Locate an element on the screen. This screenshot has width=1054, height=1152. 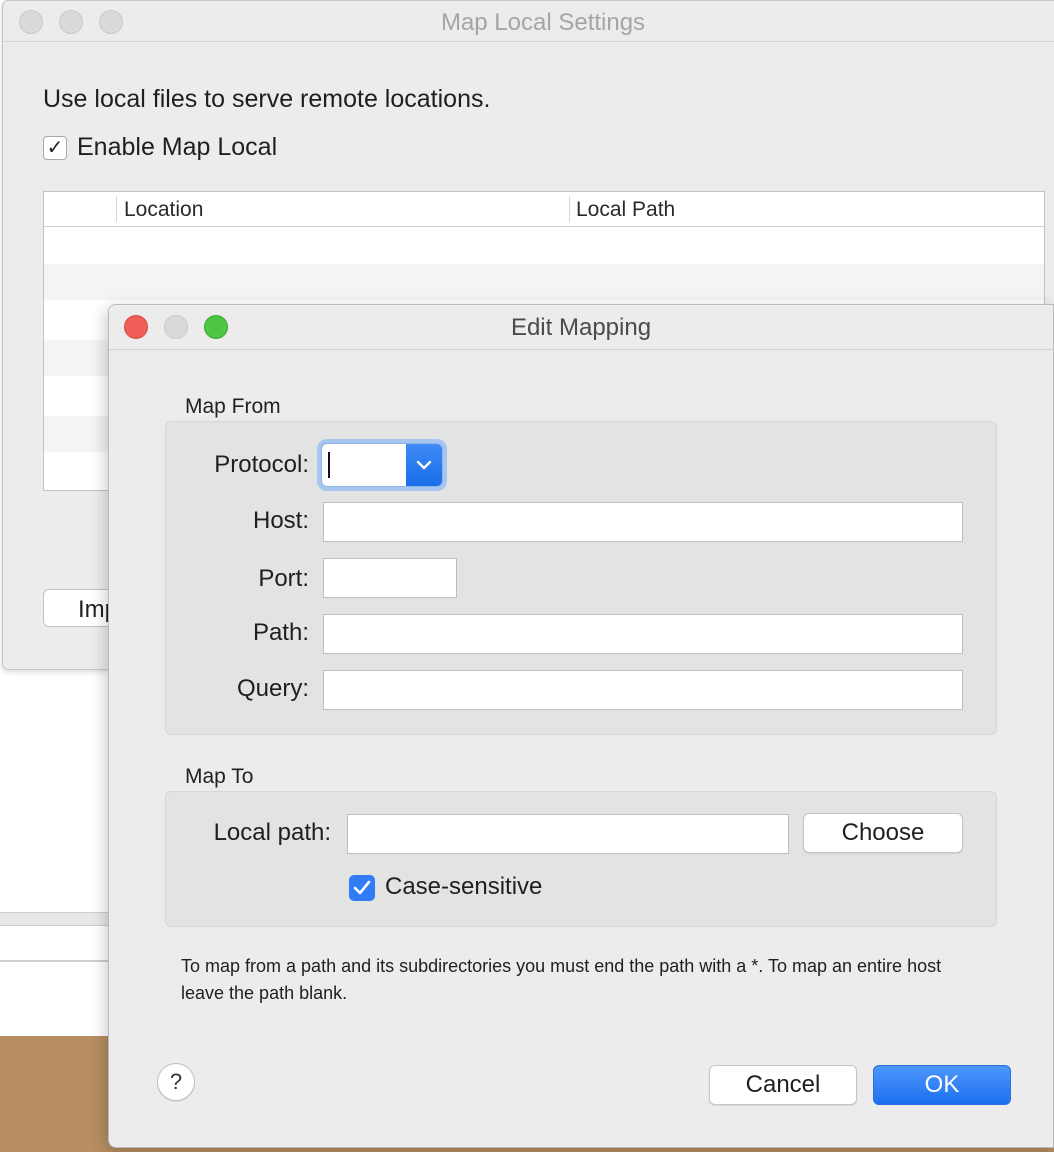
choose-button: Choose is located at coordinates (883, 833).